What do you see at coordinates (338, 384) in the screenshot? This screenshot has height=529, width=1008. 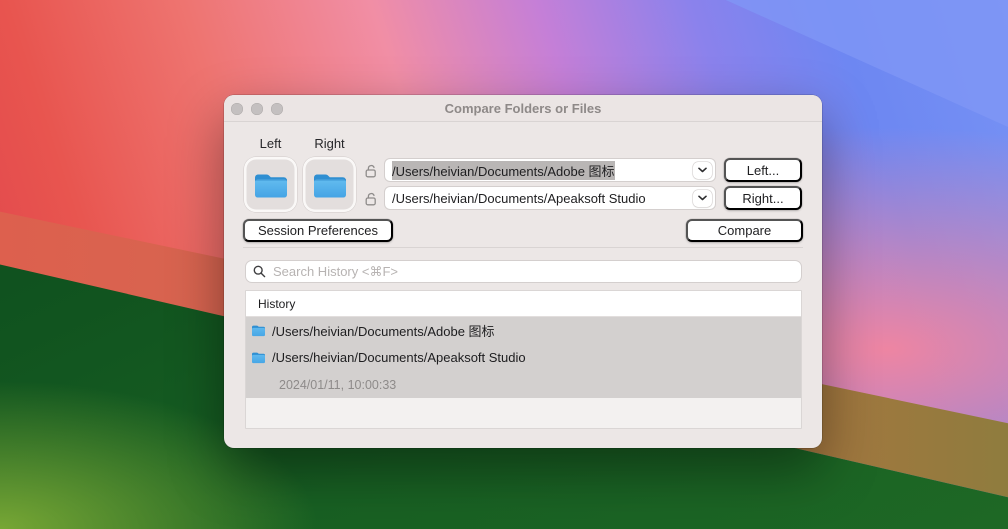 I see `history-timestamp-text: 2024/01/11, 10:00:33` at bounding box center [338, 384].